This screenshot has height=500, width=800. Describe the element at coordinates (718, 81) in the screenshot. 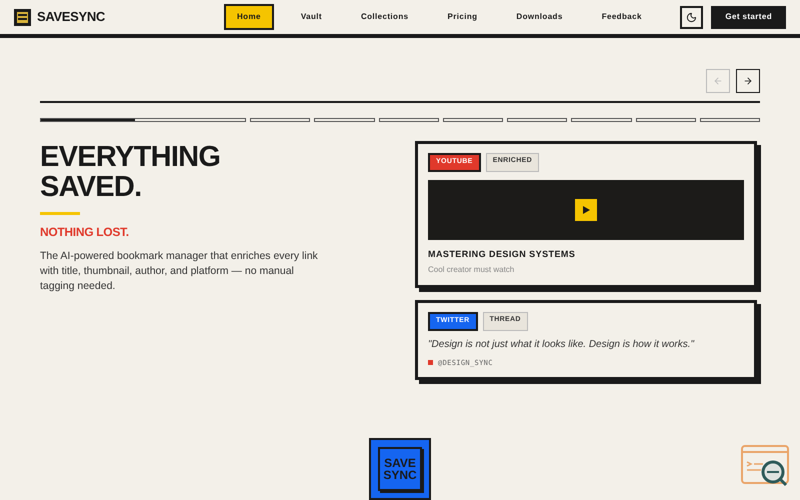

I see `arrow-left-icon` at that location.